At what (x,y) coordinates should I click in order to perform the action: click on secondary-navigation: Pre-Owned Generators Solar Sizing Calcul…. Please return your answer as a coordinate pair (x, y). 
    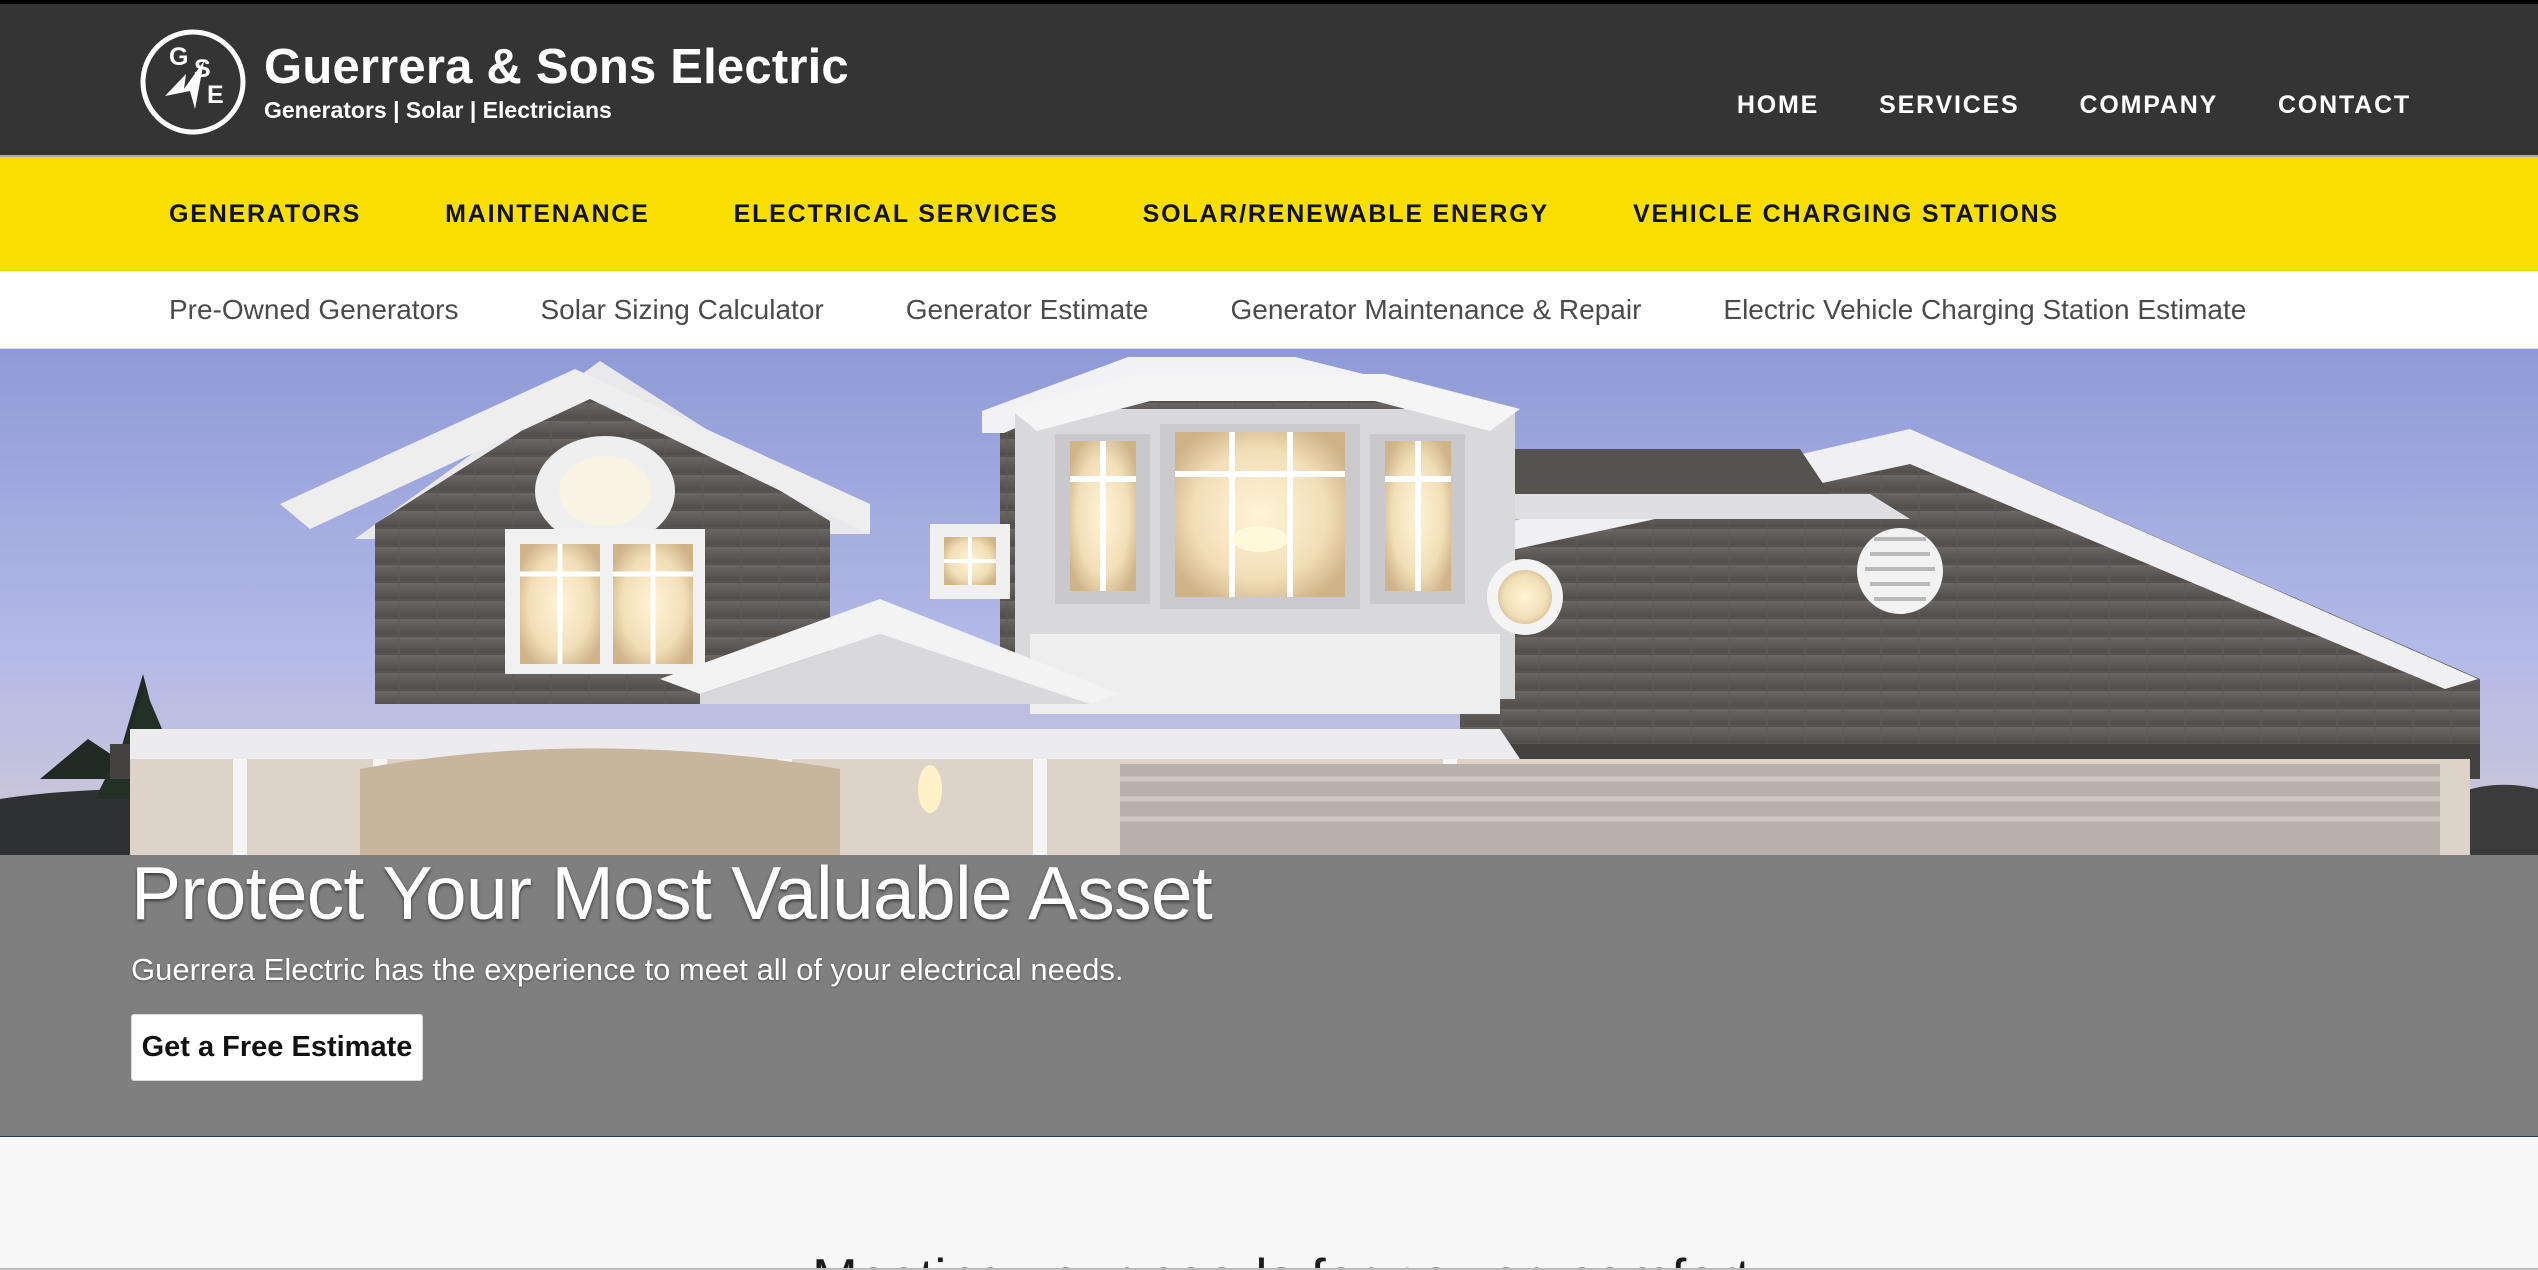
    Looking at the image, I should click on (1269, 310).